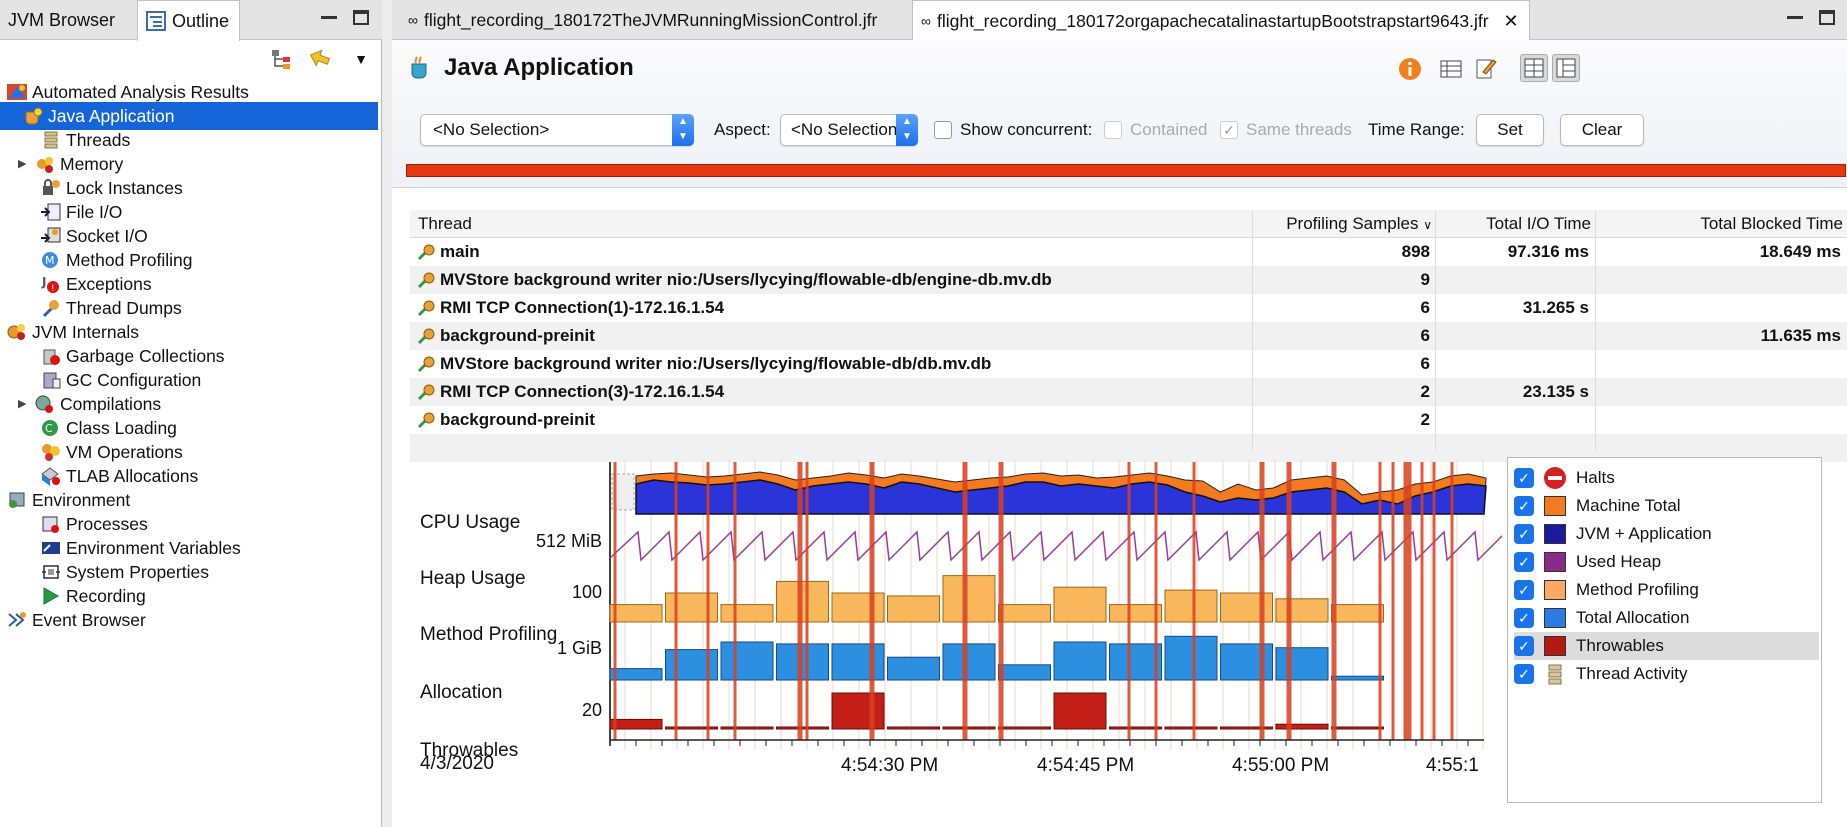 Image resolution: width=1847 pixels, height=827 pixels. I want to click on environment-icon, so click(17, 500).